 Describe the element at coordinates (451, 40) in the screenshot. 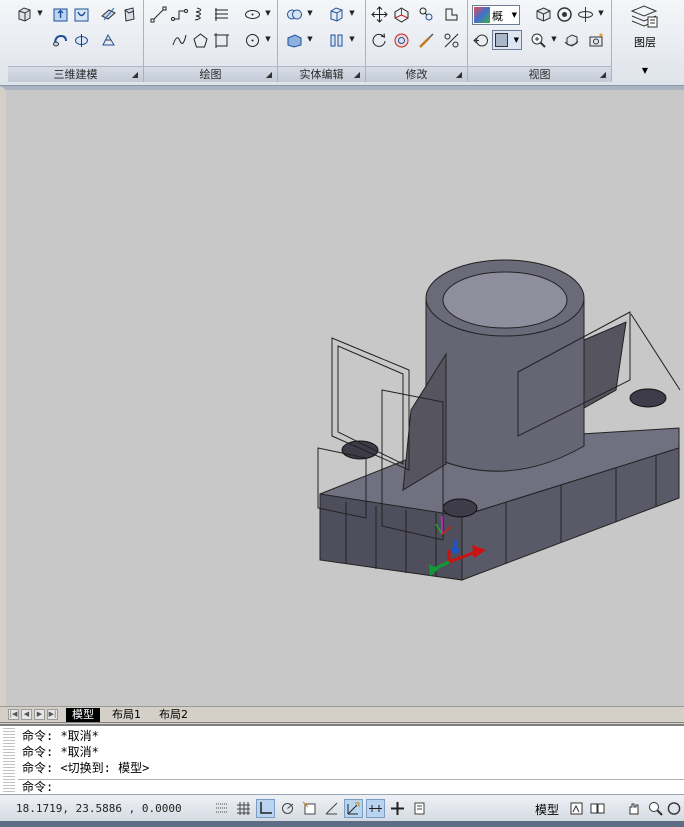

I see `scale-icon` at that location.